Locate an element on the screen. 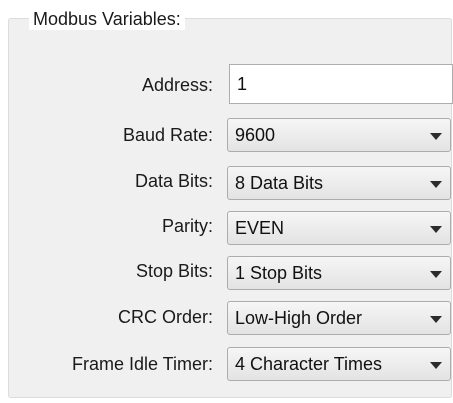 This screenshot has height=403, width=453. frame-idle-timer-value: 4 Character Times is located at coordinates (309, 364).